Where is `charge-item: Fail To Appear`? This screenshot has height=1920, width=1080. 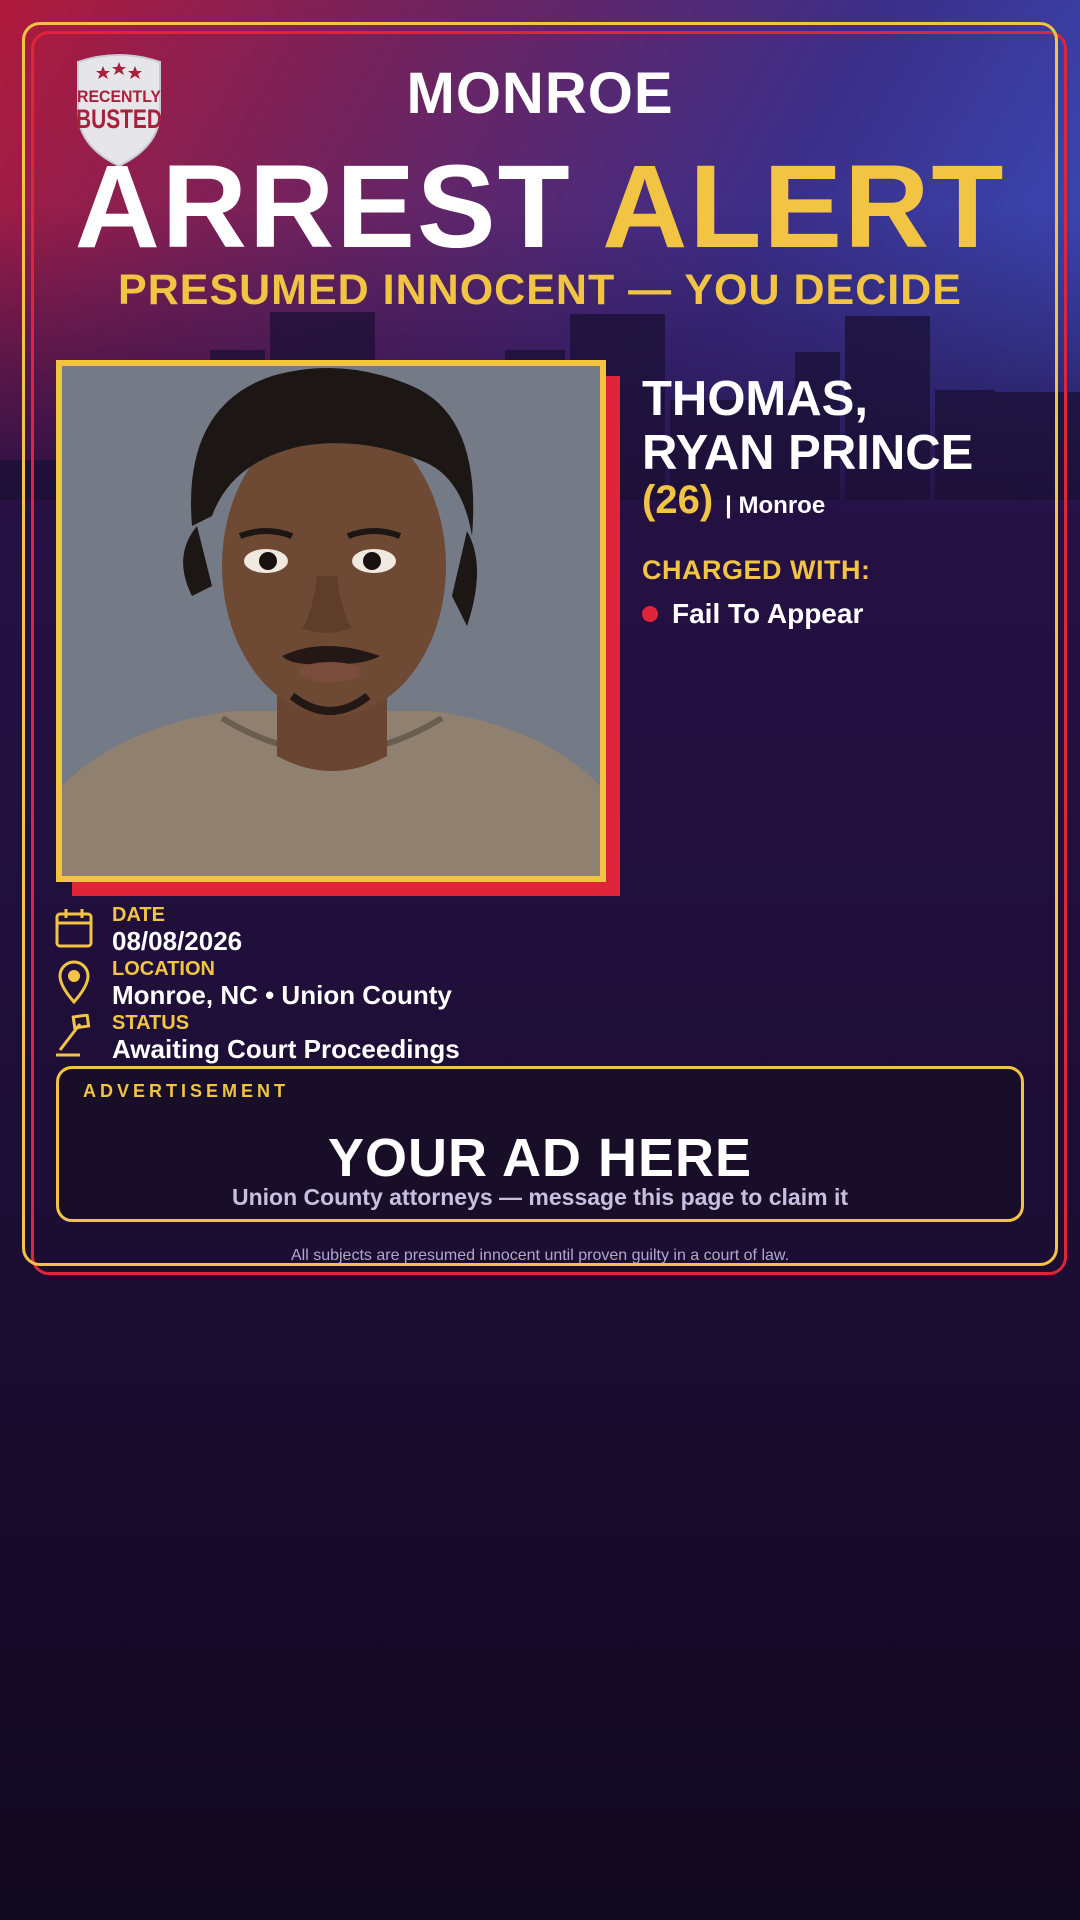
charge-item: Fail To Appear is located at coordinates (752, 614).